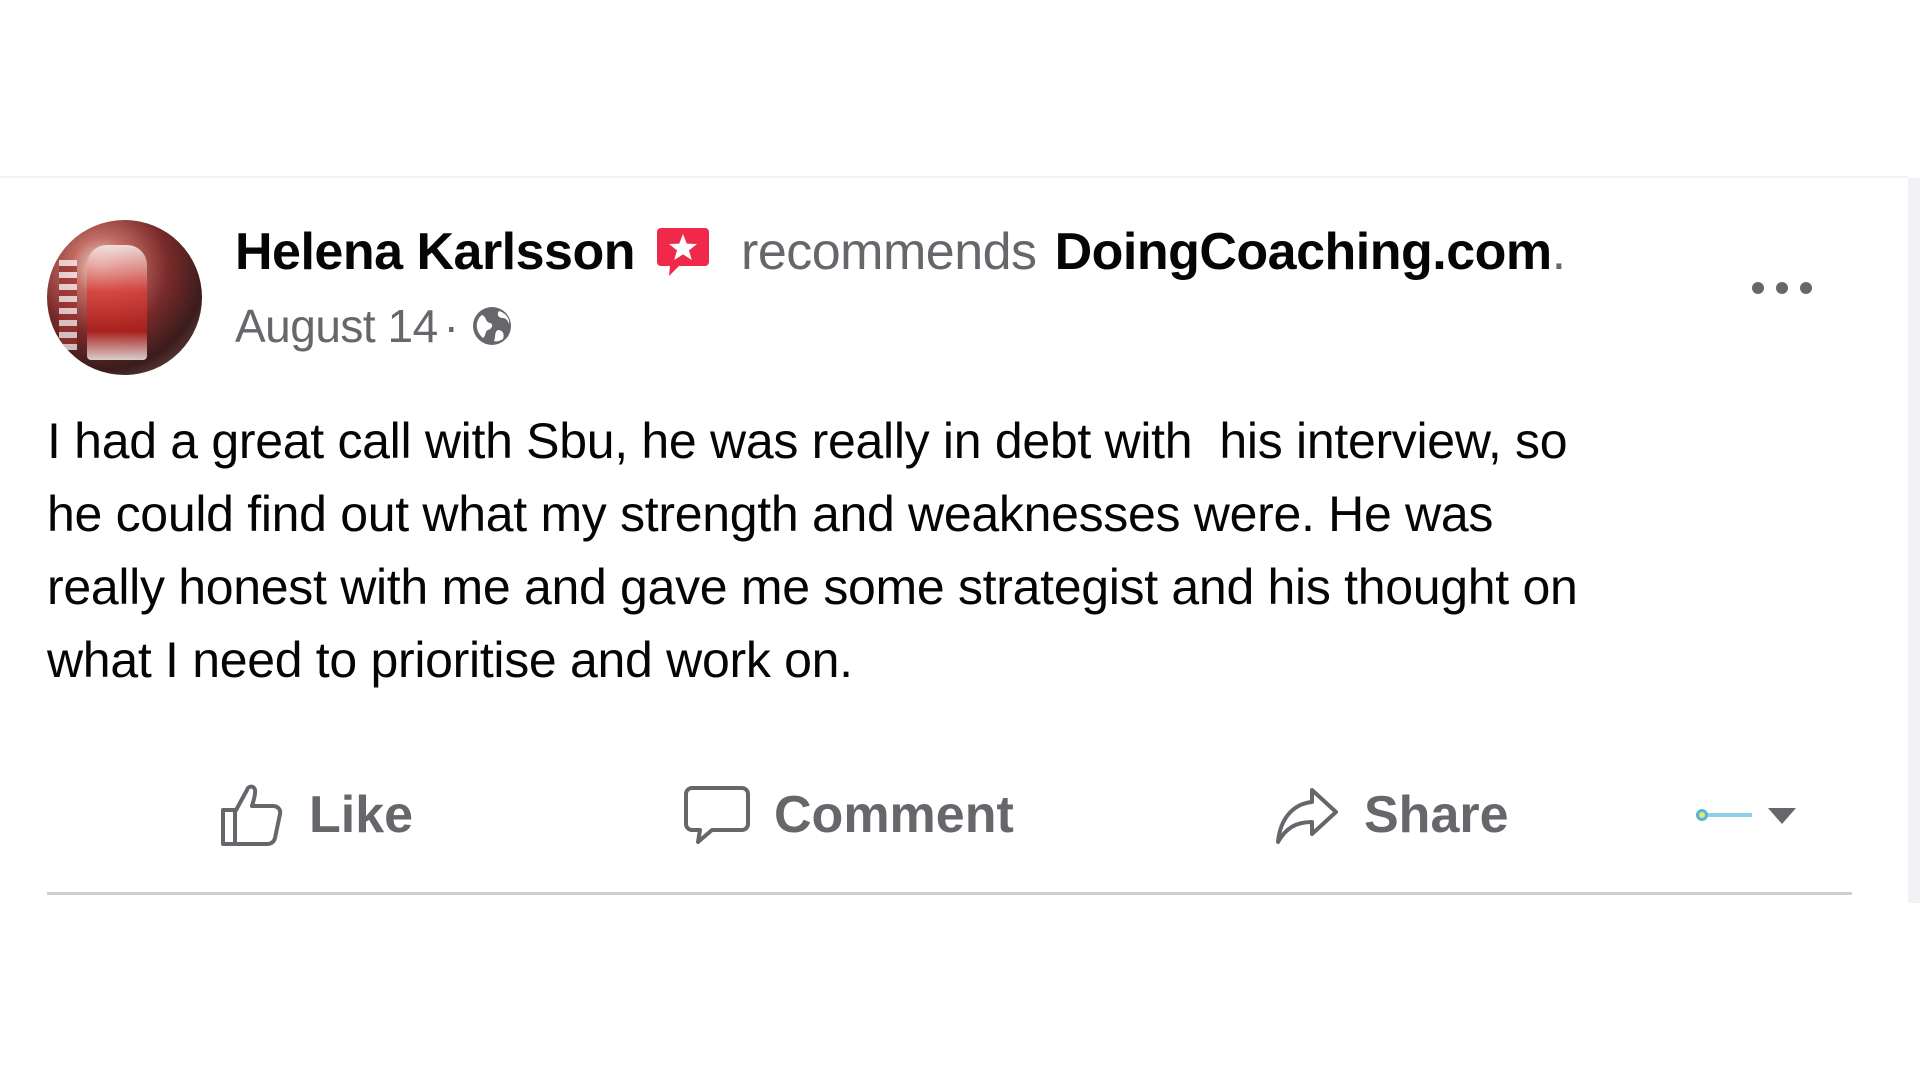 The width and height of the screenshot is (1920, 1080). I want to click on author-name: Helena Karlsson, so click(435, 252).